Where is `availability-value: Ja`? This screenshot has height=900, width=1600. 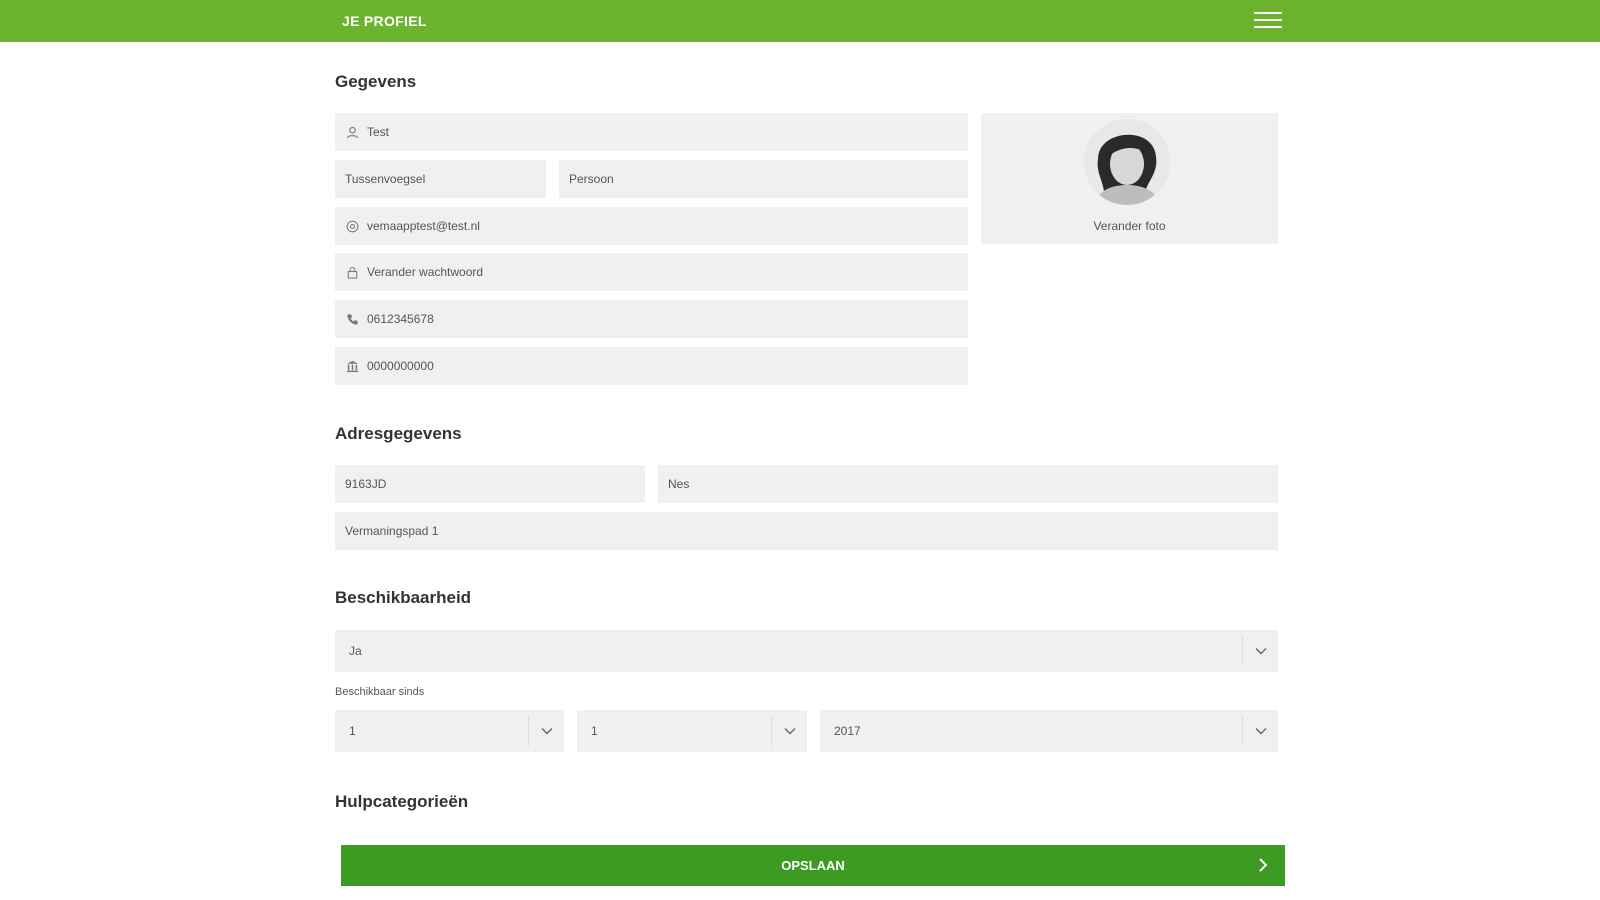 availability-value: Ja is located at coordinates (355, 651).